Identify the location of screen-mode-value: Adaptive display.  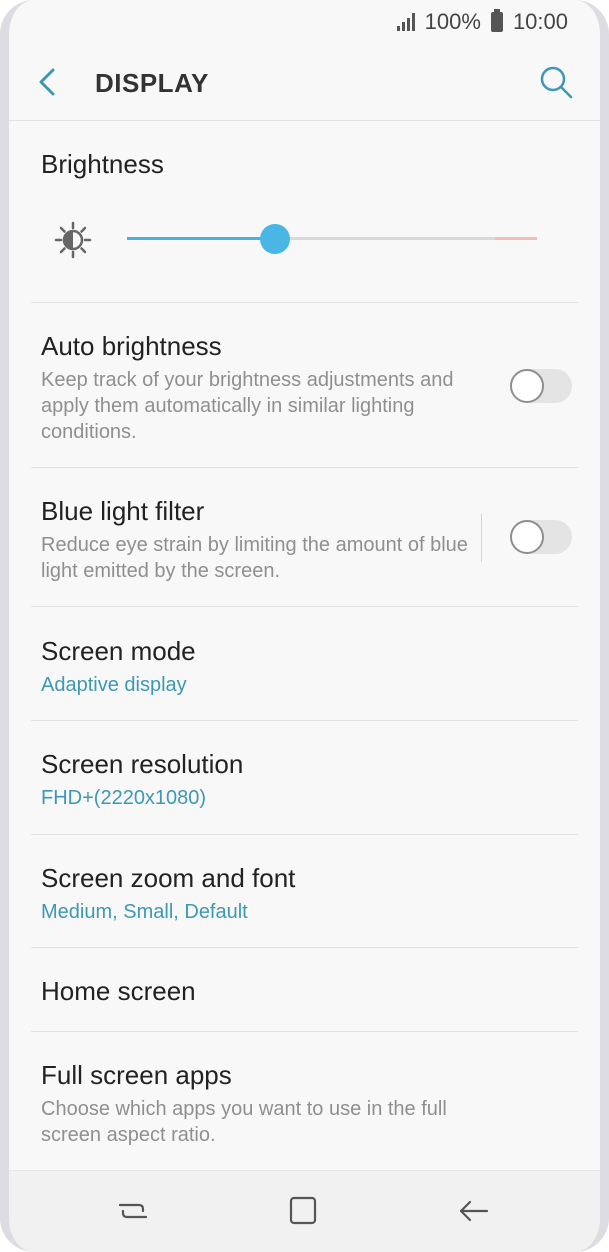
(114, 685).